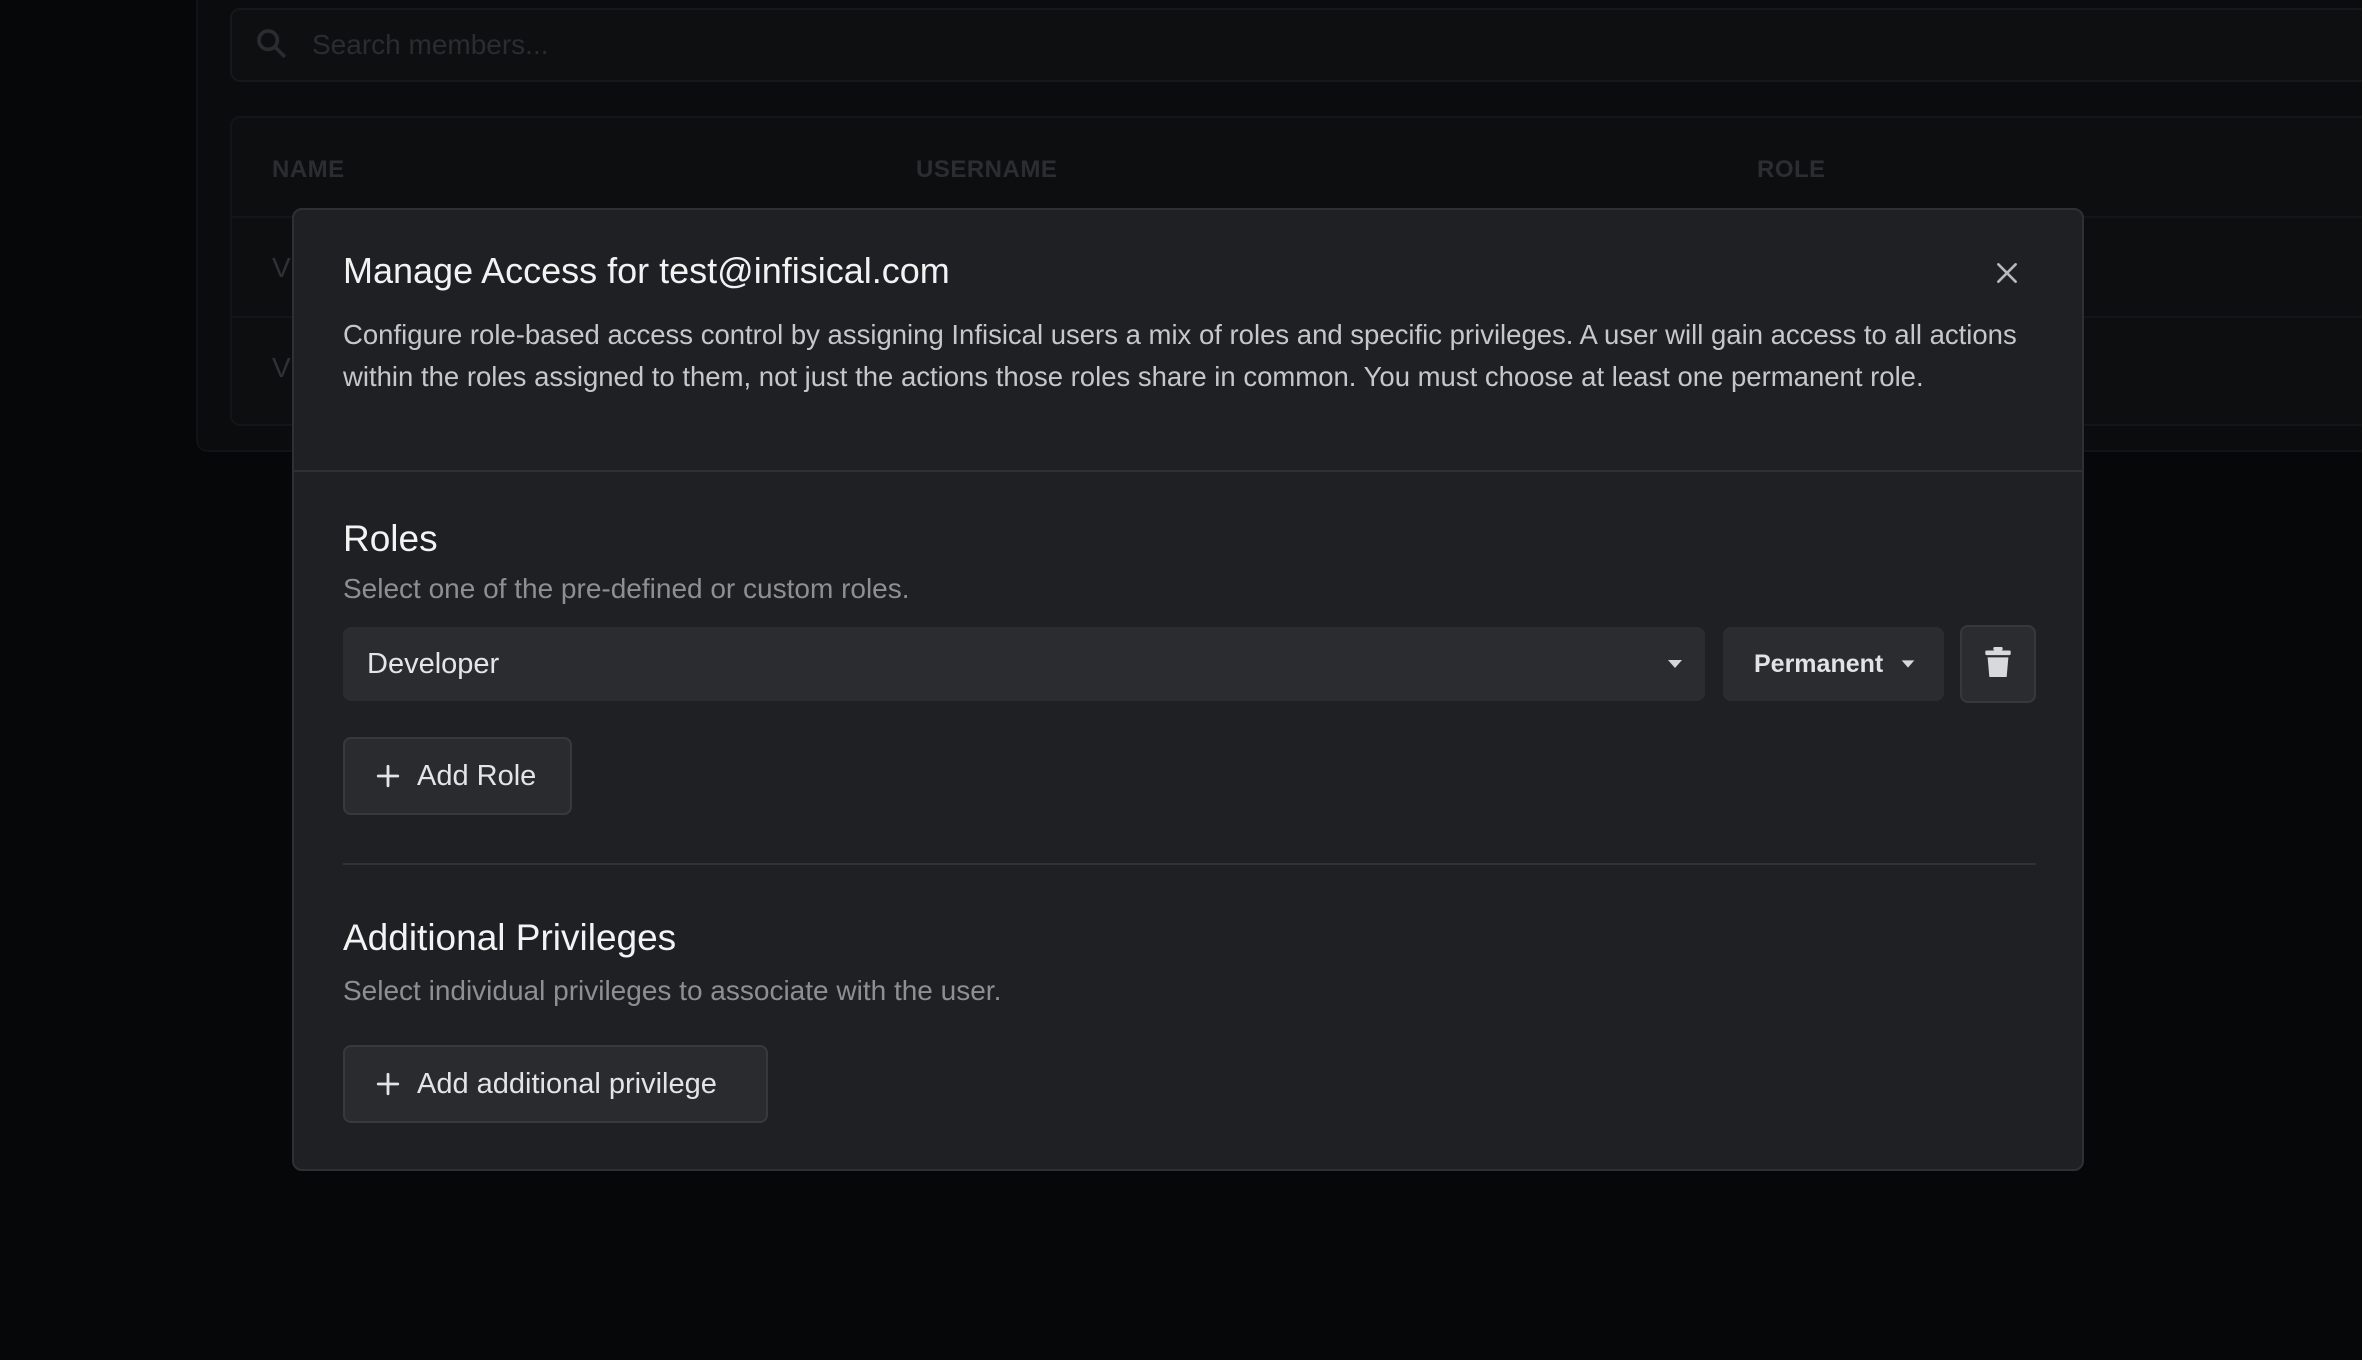 This screenshot has height=1360, width=2362. What do you see at coordinates (1297, 168) in the screenshot?
I see `table-header: NAME USERNAME ROLE` at bounding box center [1297, 168].